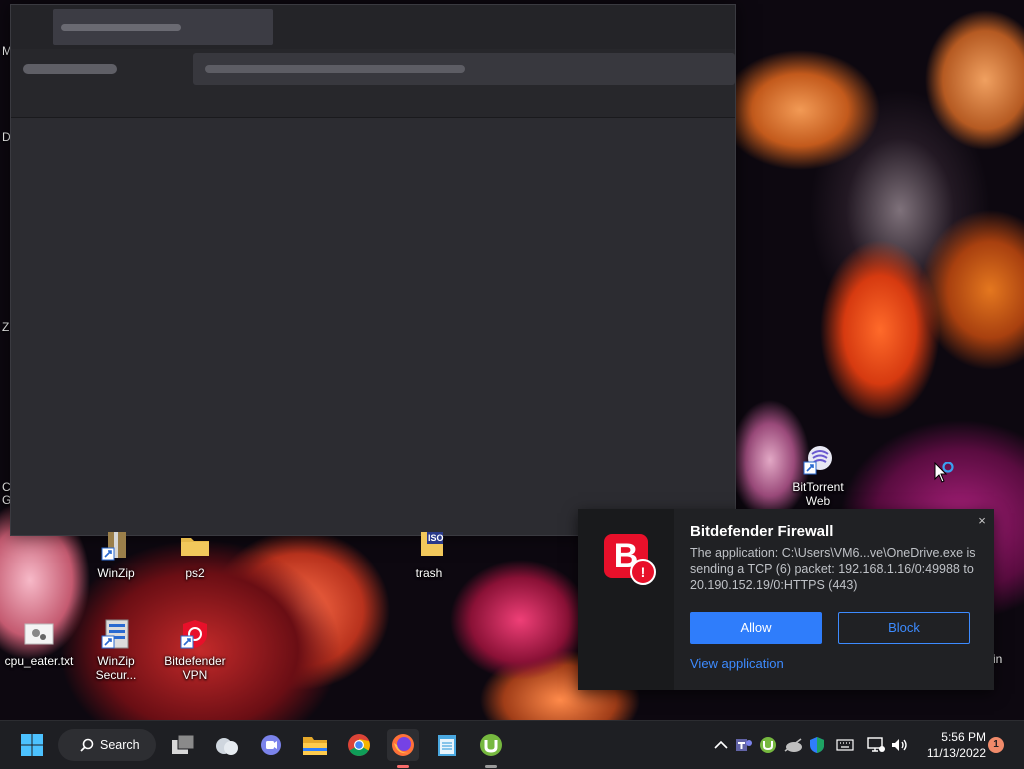 This screenshot has width=1024, height=769. Describe the element at coordinates (996, 745) in the screenshot. I see `notification-count-badge: 1` at that location.